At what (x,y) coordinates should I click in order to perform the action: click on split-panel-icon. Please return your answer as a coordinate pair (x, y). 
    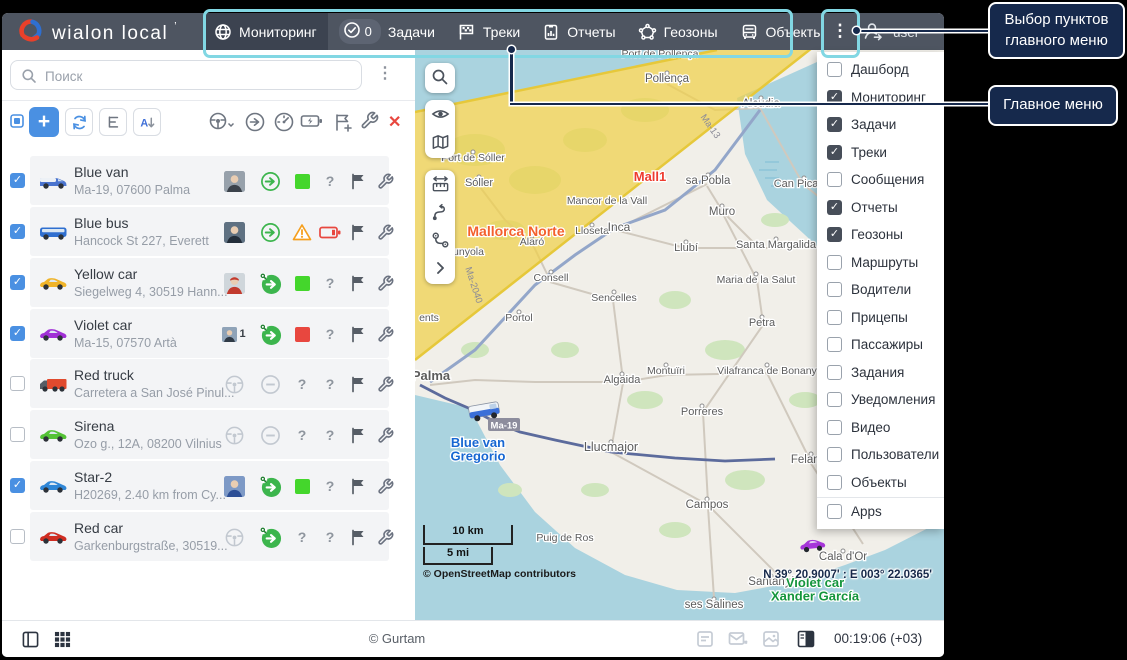
    Looking at the image, I should click on (806, 641).